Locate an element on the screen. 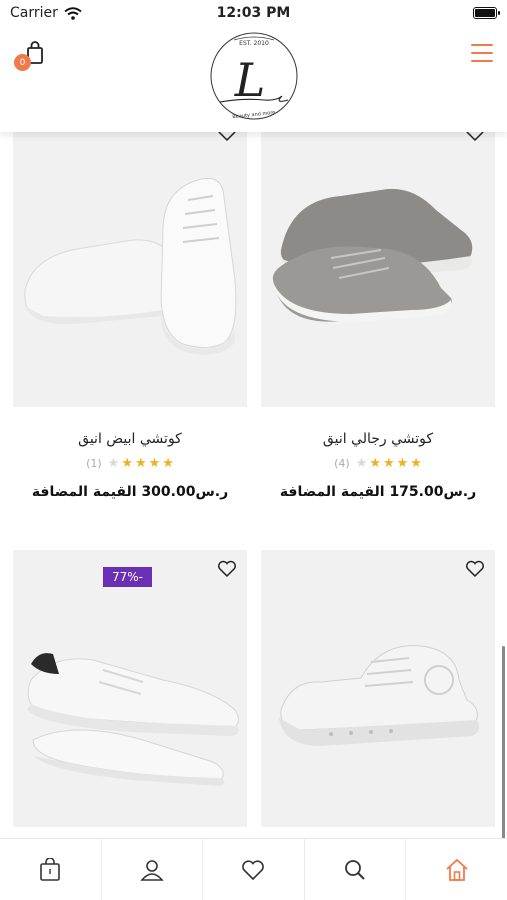 The image size is (507, 900). discount-badge: 77%- is located at coordinates (128, 577).